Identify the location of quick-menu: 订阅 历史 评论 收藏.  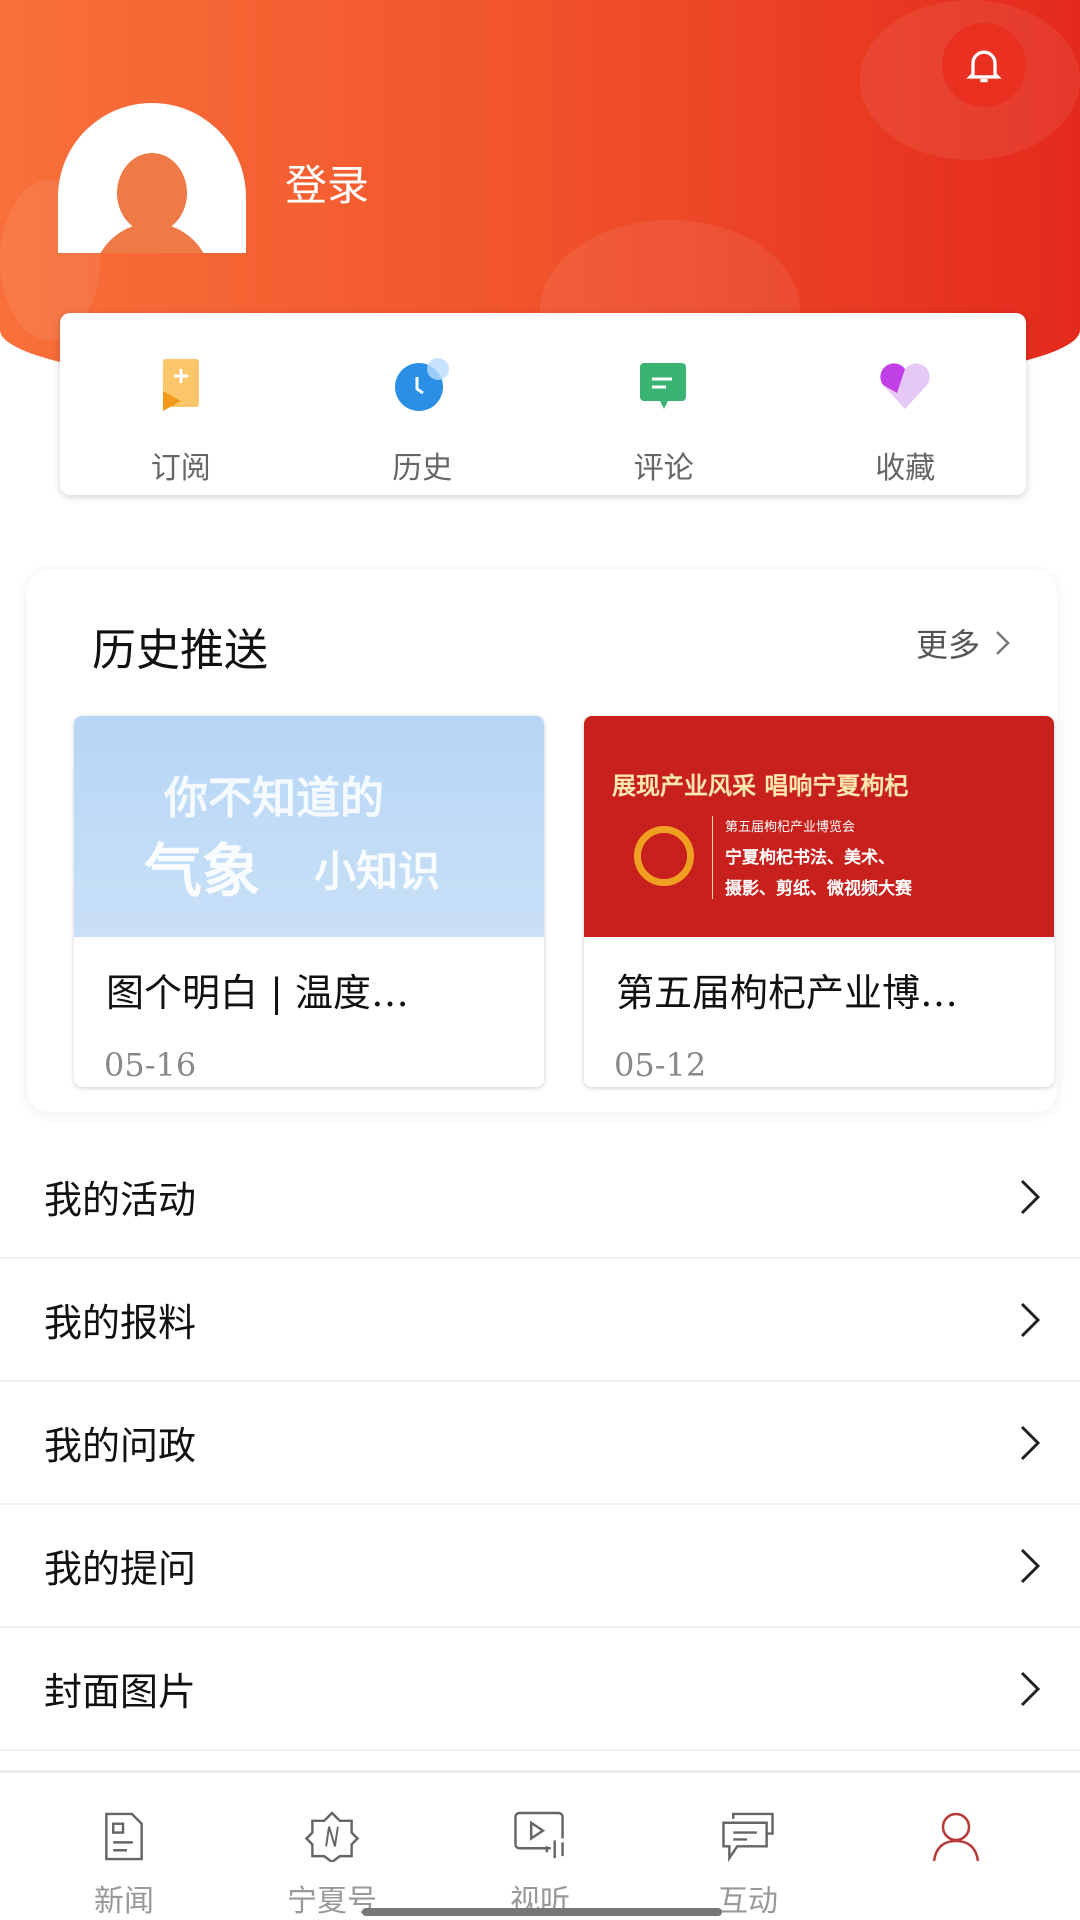
(543, 404).